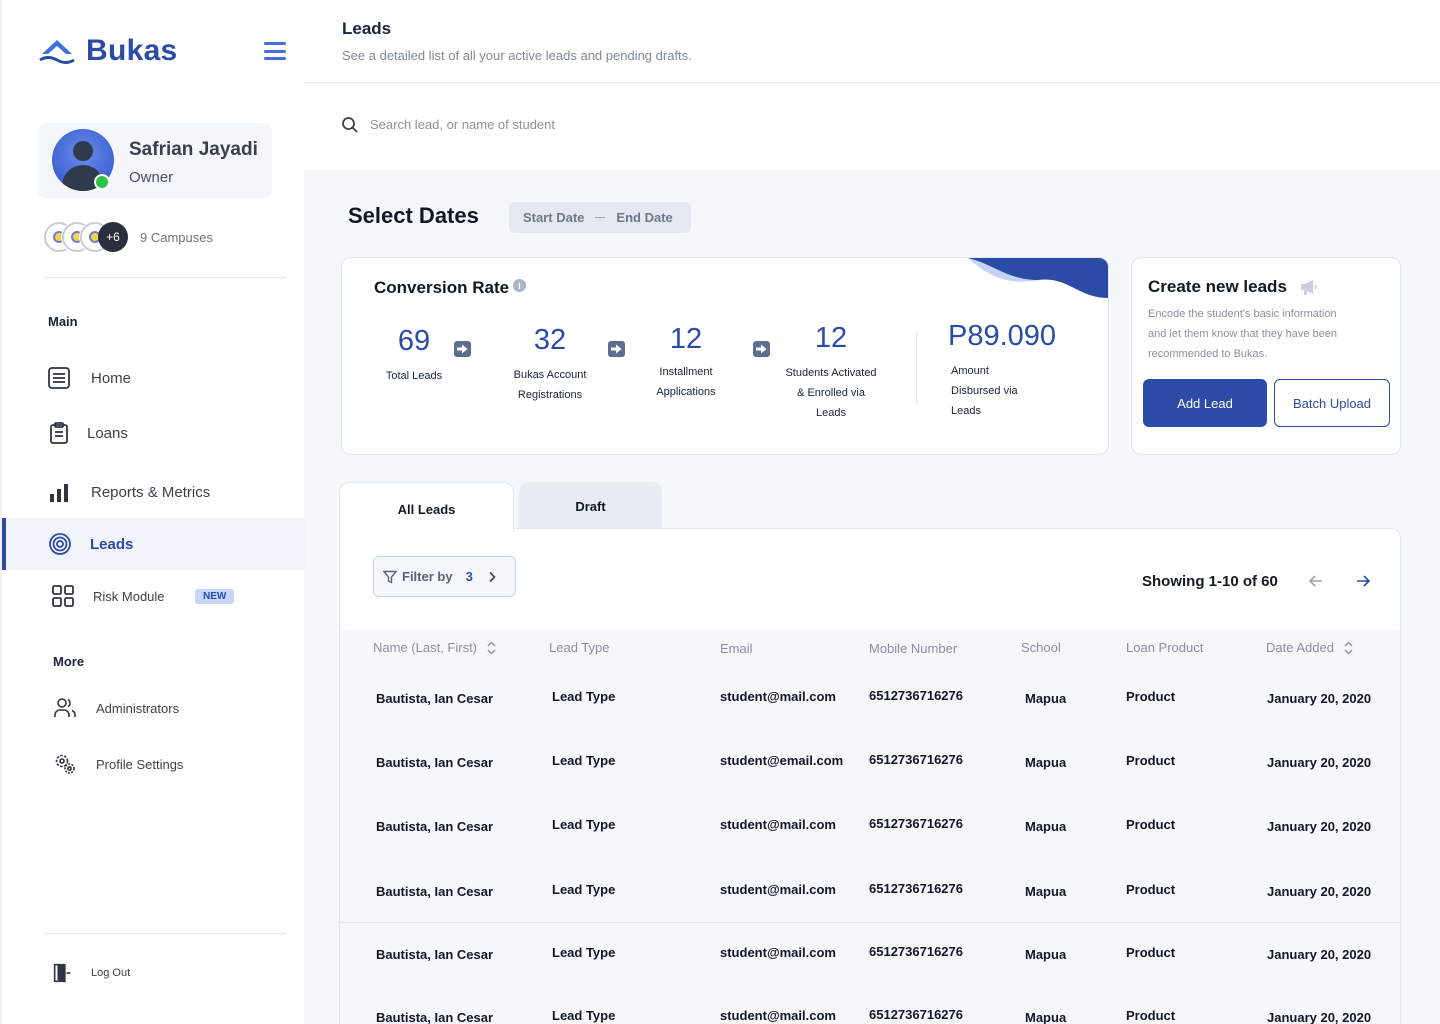  I want to click on column-header-date-added: Date Added, so click(1309, 647).